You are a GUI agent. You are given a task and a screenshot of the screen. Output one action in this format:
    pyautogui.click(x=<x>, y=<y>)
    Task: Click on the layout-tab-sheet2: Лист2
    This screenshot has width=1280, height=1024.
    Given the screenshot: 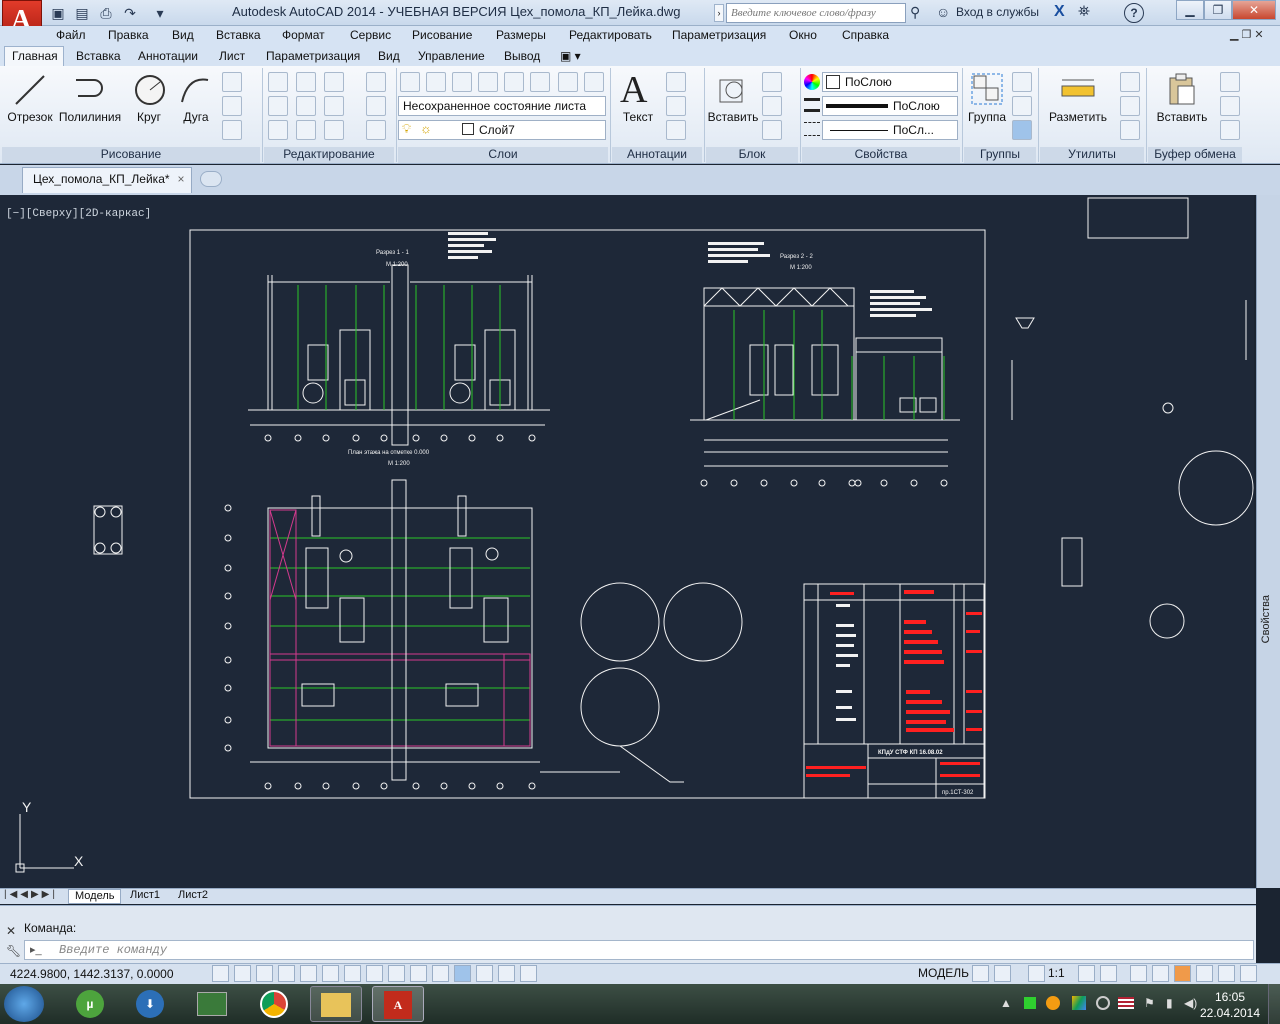 What is the action you would take?
    pyautogui.click(x=193, y=896)
    